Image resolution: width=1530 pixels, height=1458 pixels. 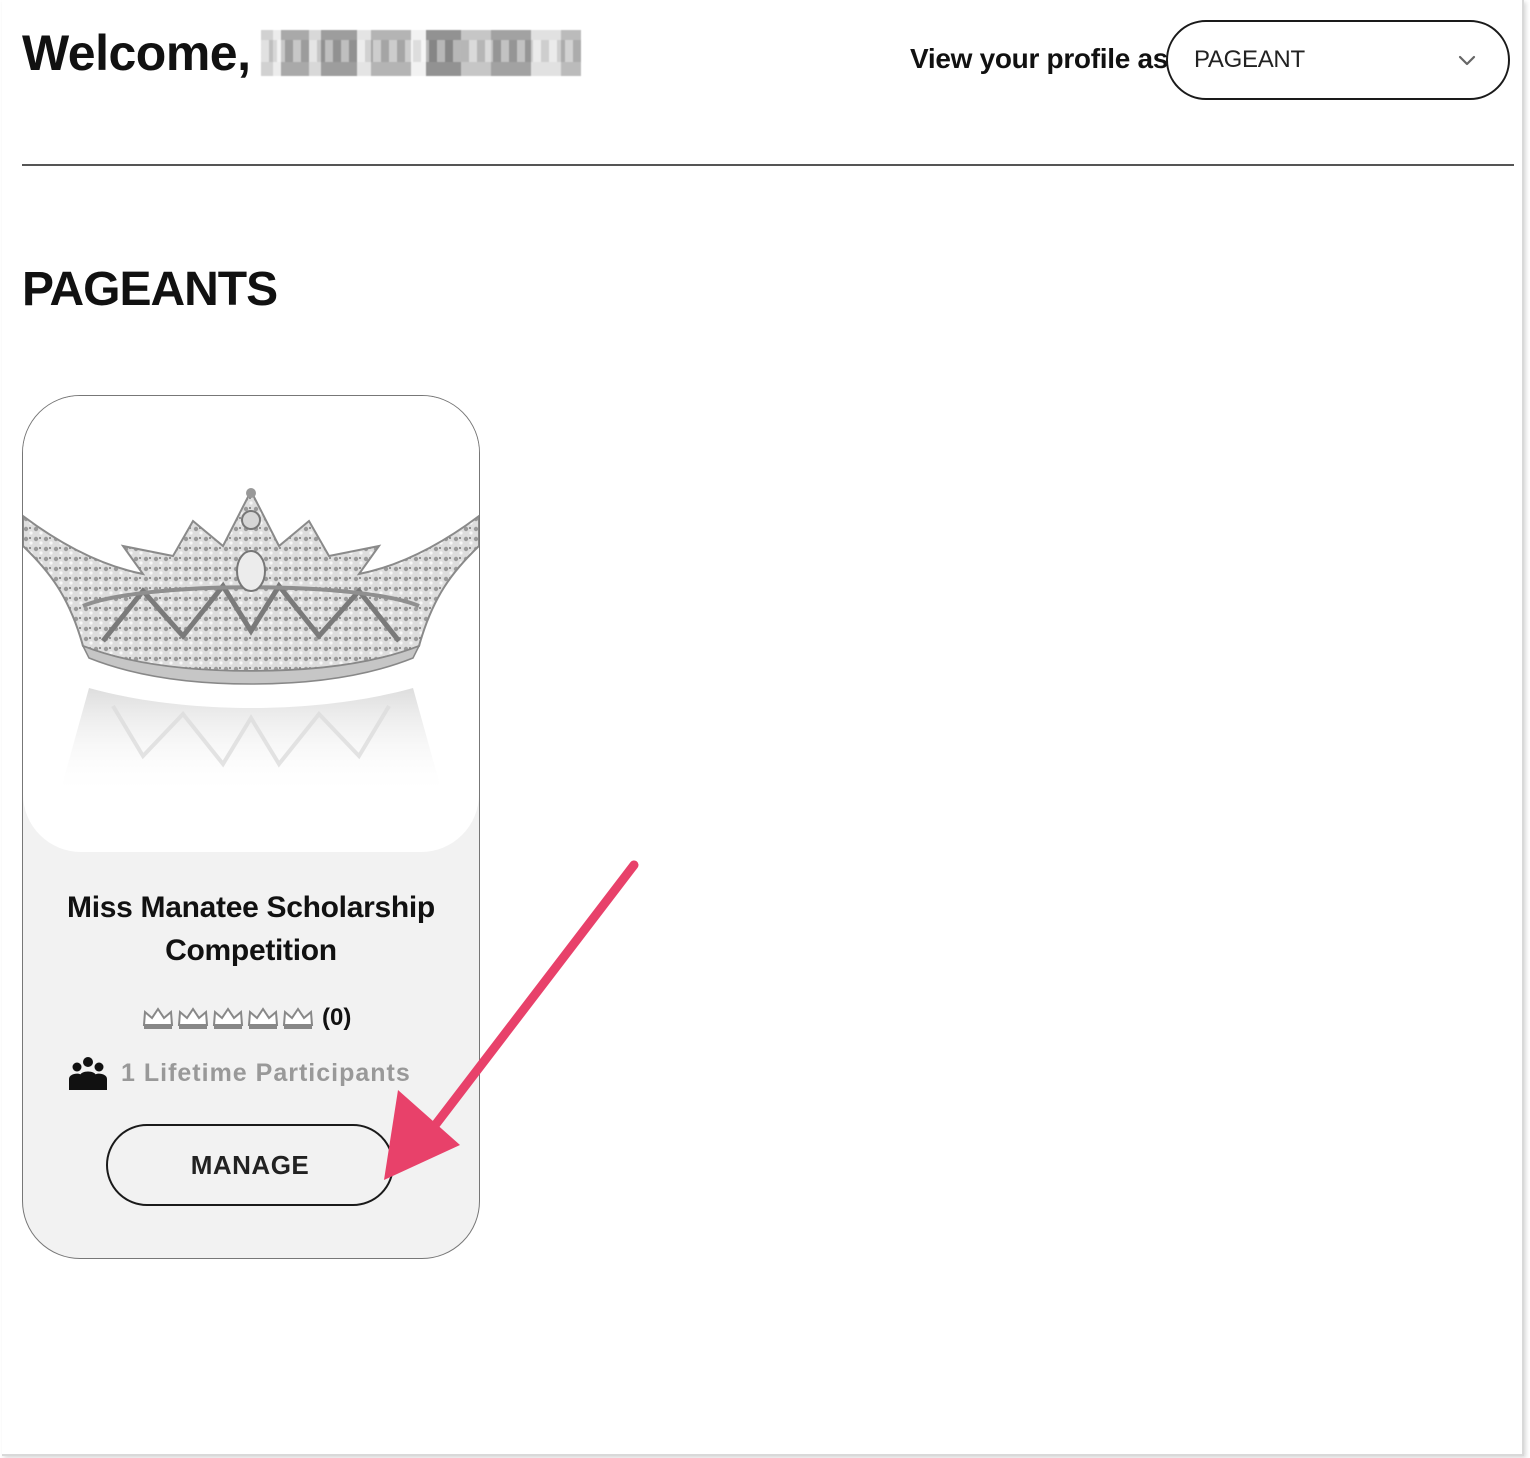 What do you see at coordinates (1249, 59) in the screenshot?
I see `profile-role-value: PAGEANT` at bounding box center [1249, 59].